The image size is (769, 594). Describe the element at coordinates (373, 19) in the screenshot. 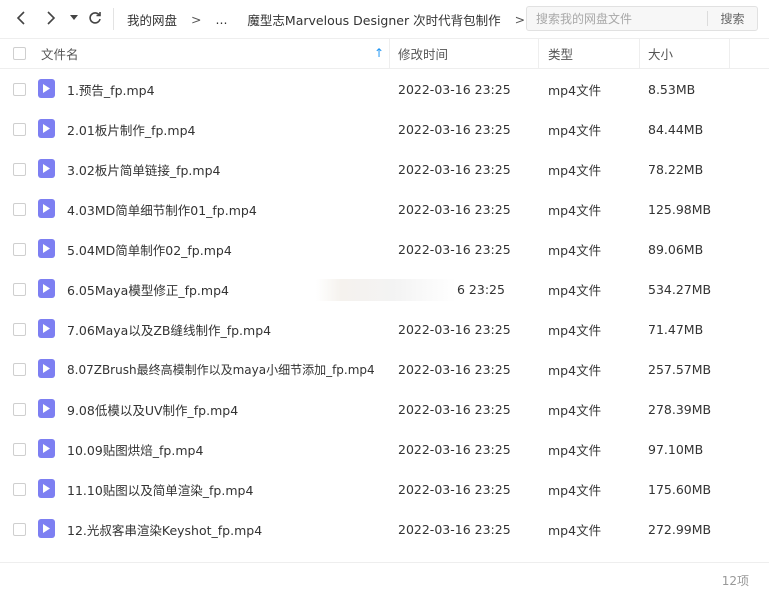

I see `breadcrumb-current: 魔型志Marvelous Designer 次时代背包制作` at that location.